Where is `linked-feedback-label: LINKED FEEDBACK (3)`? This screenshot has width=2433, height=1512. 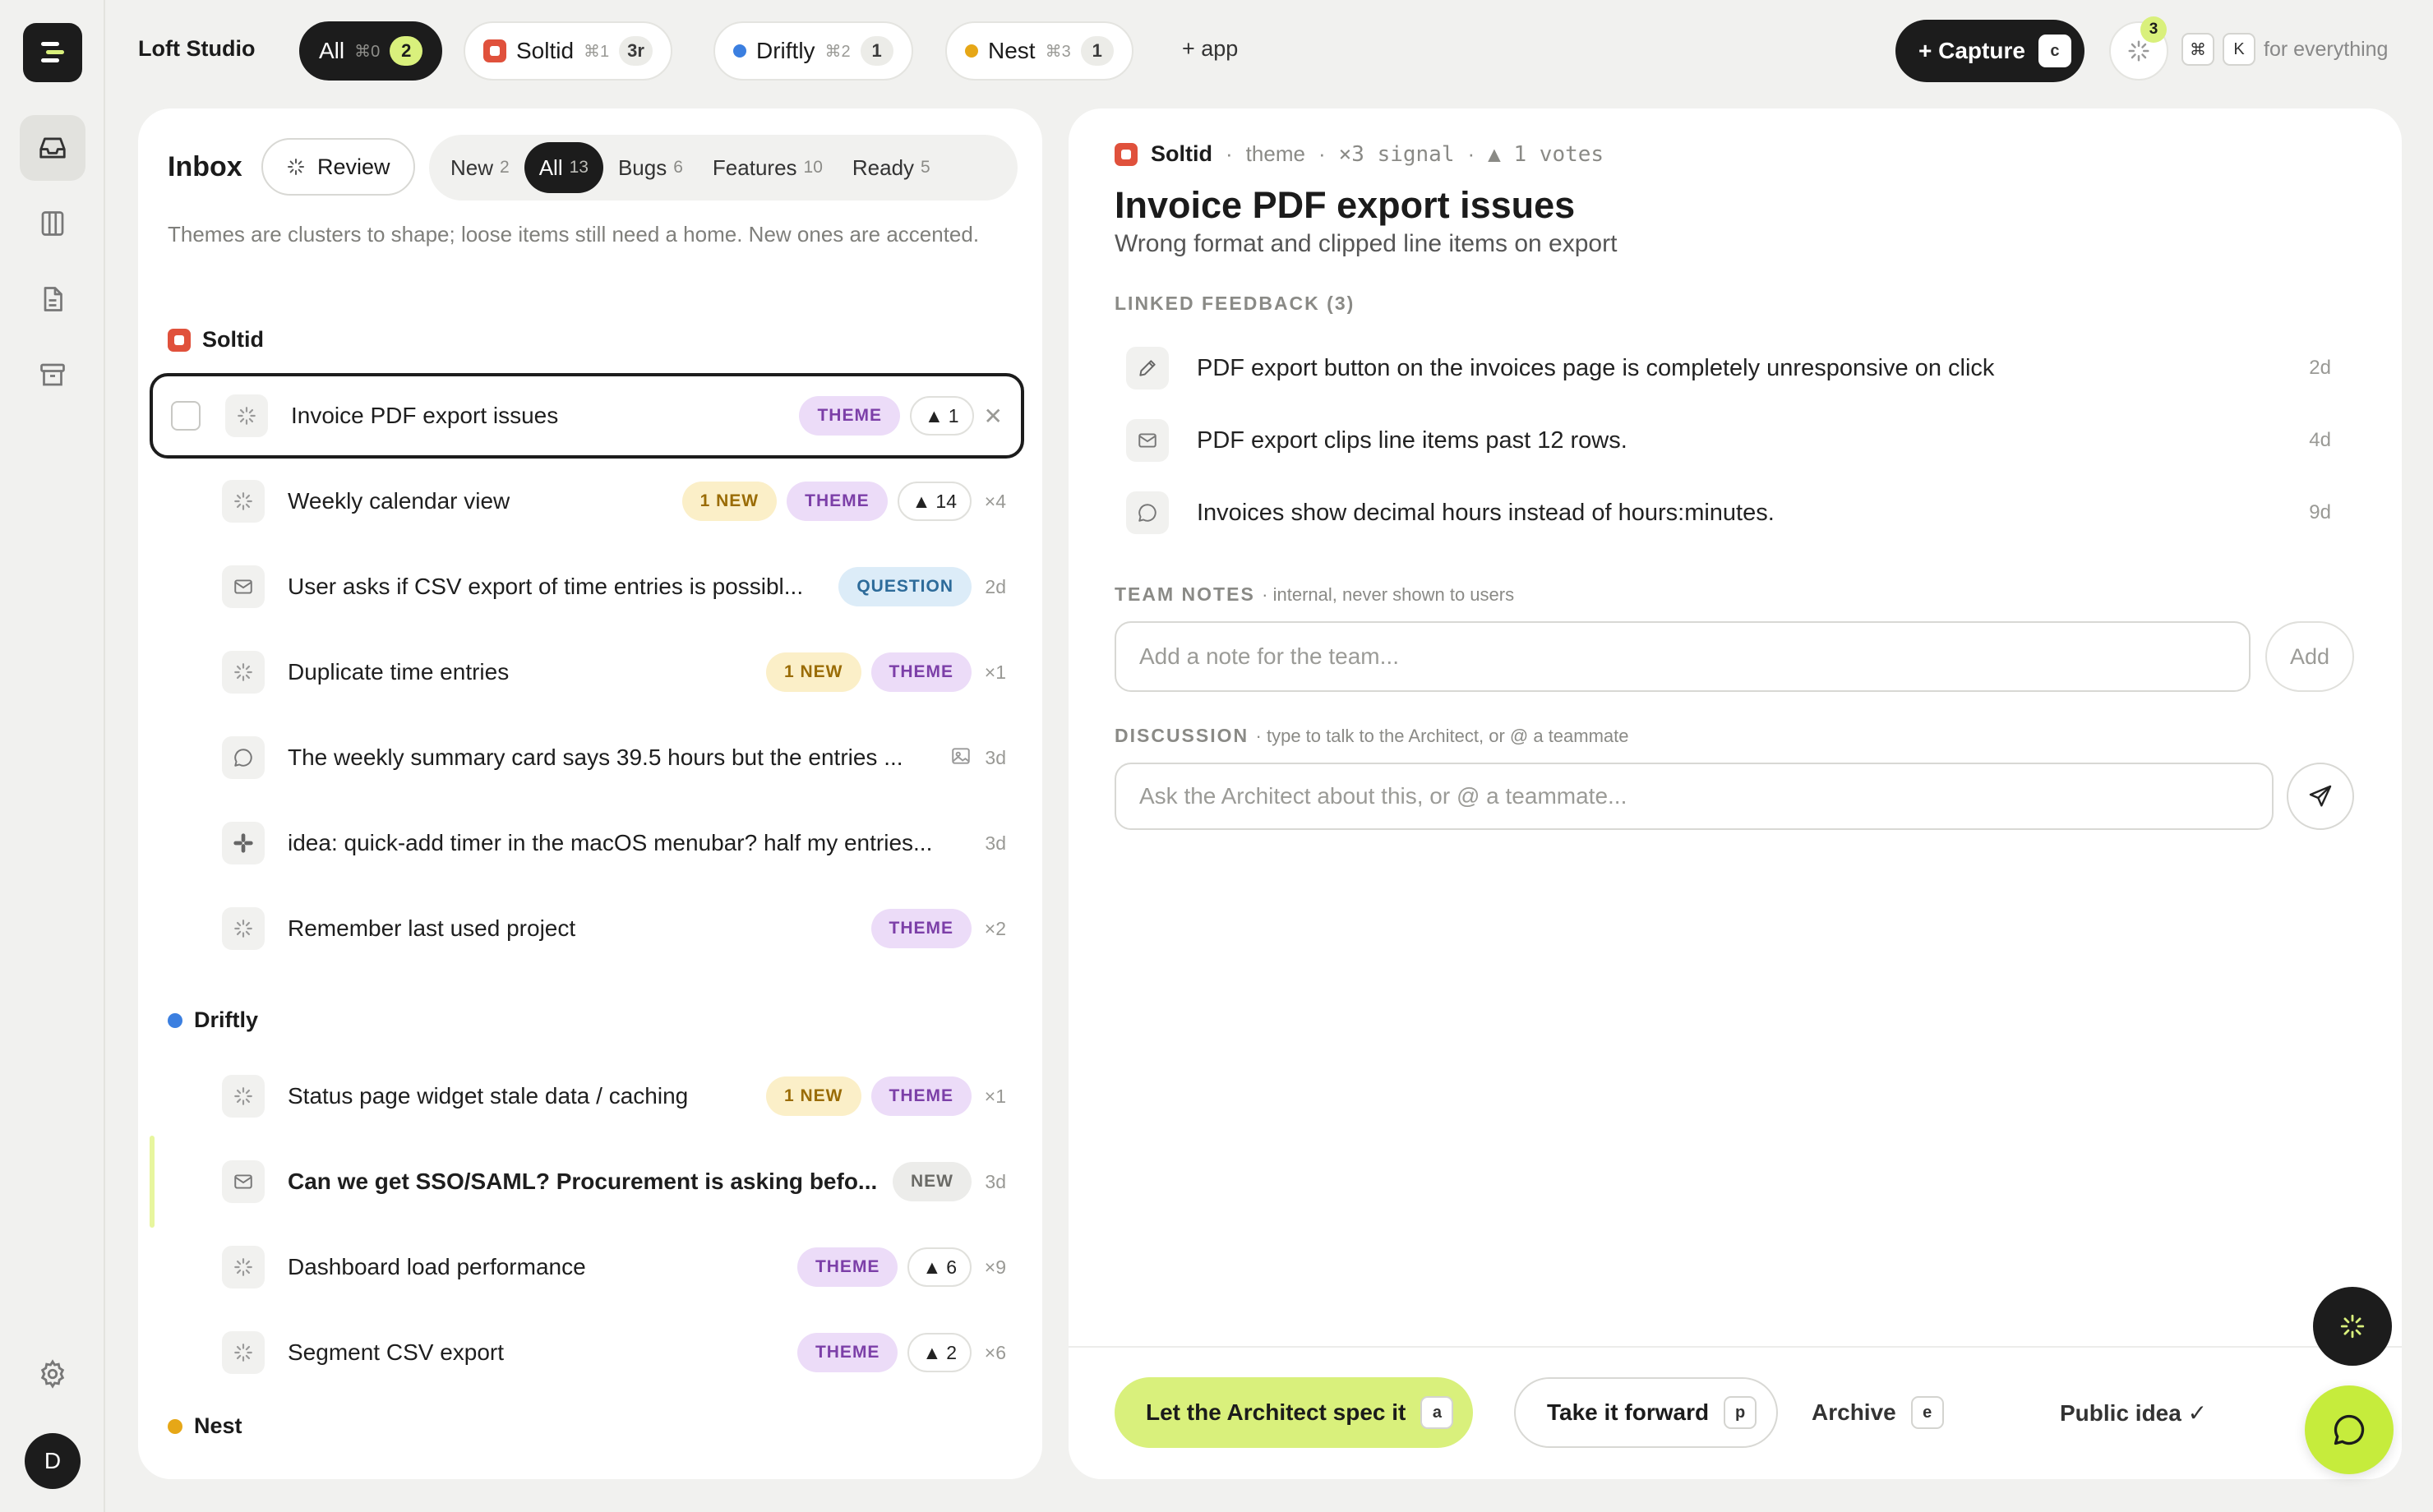 linked-feedback-label: LINKED FEEDBACK (3) is located at coordinates (1235, 303).